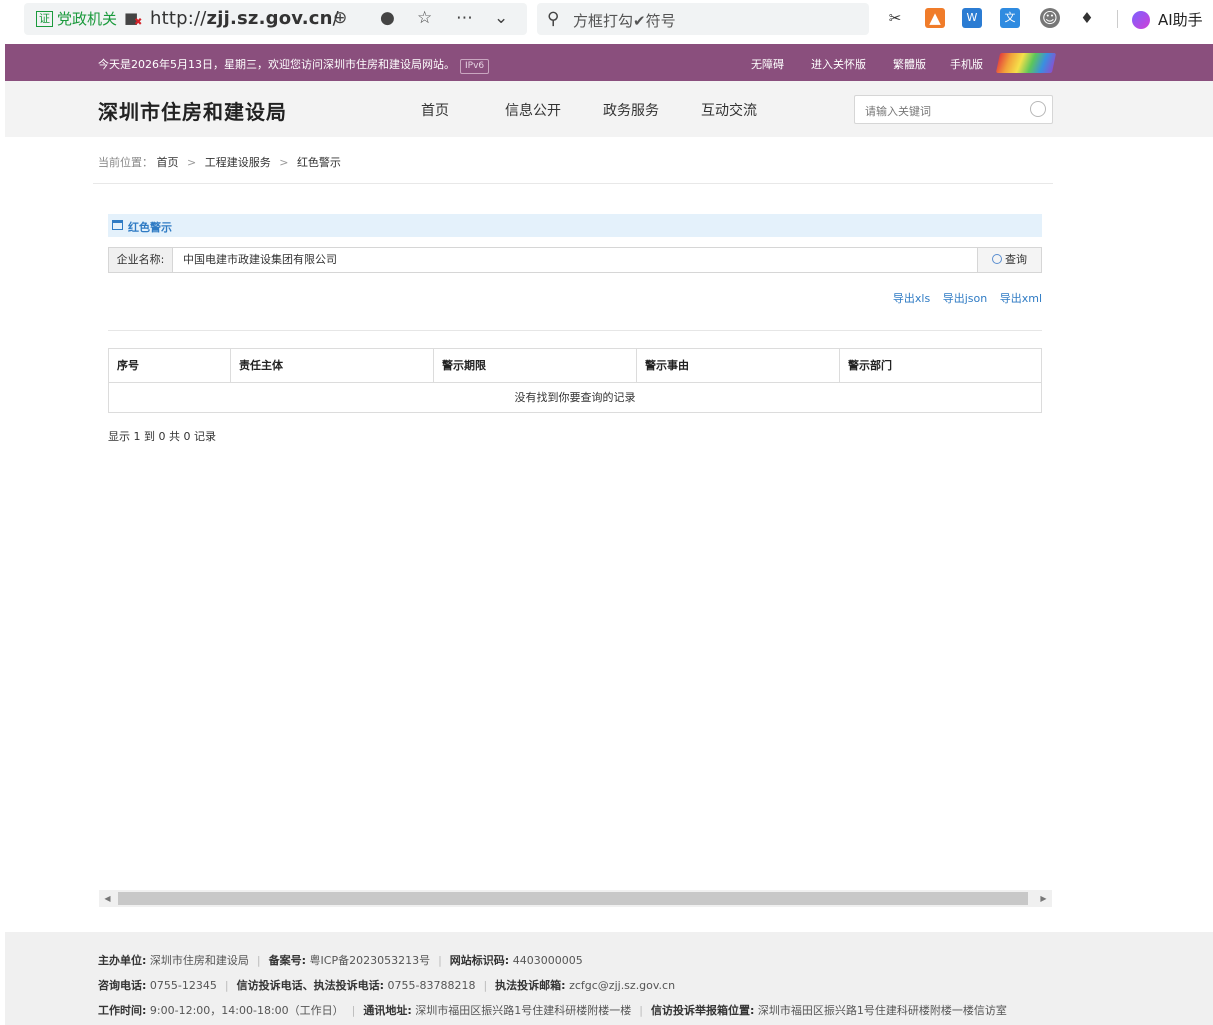  I want to click on site-permission-icon: ■ ✖, so click(133, 18).